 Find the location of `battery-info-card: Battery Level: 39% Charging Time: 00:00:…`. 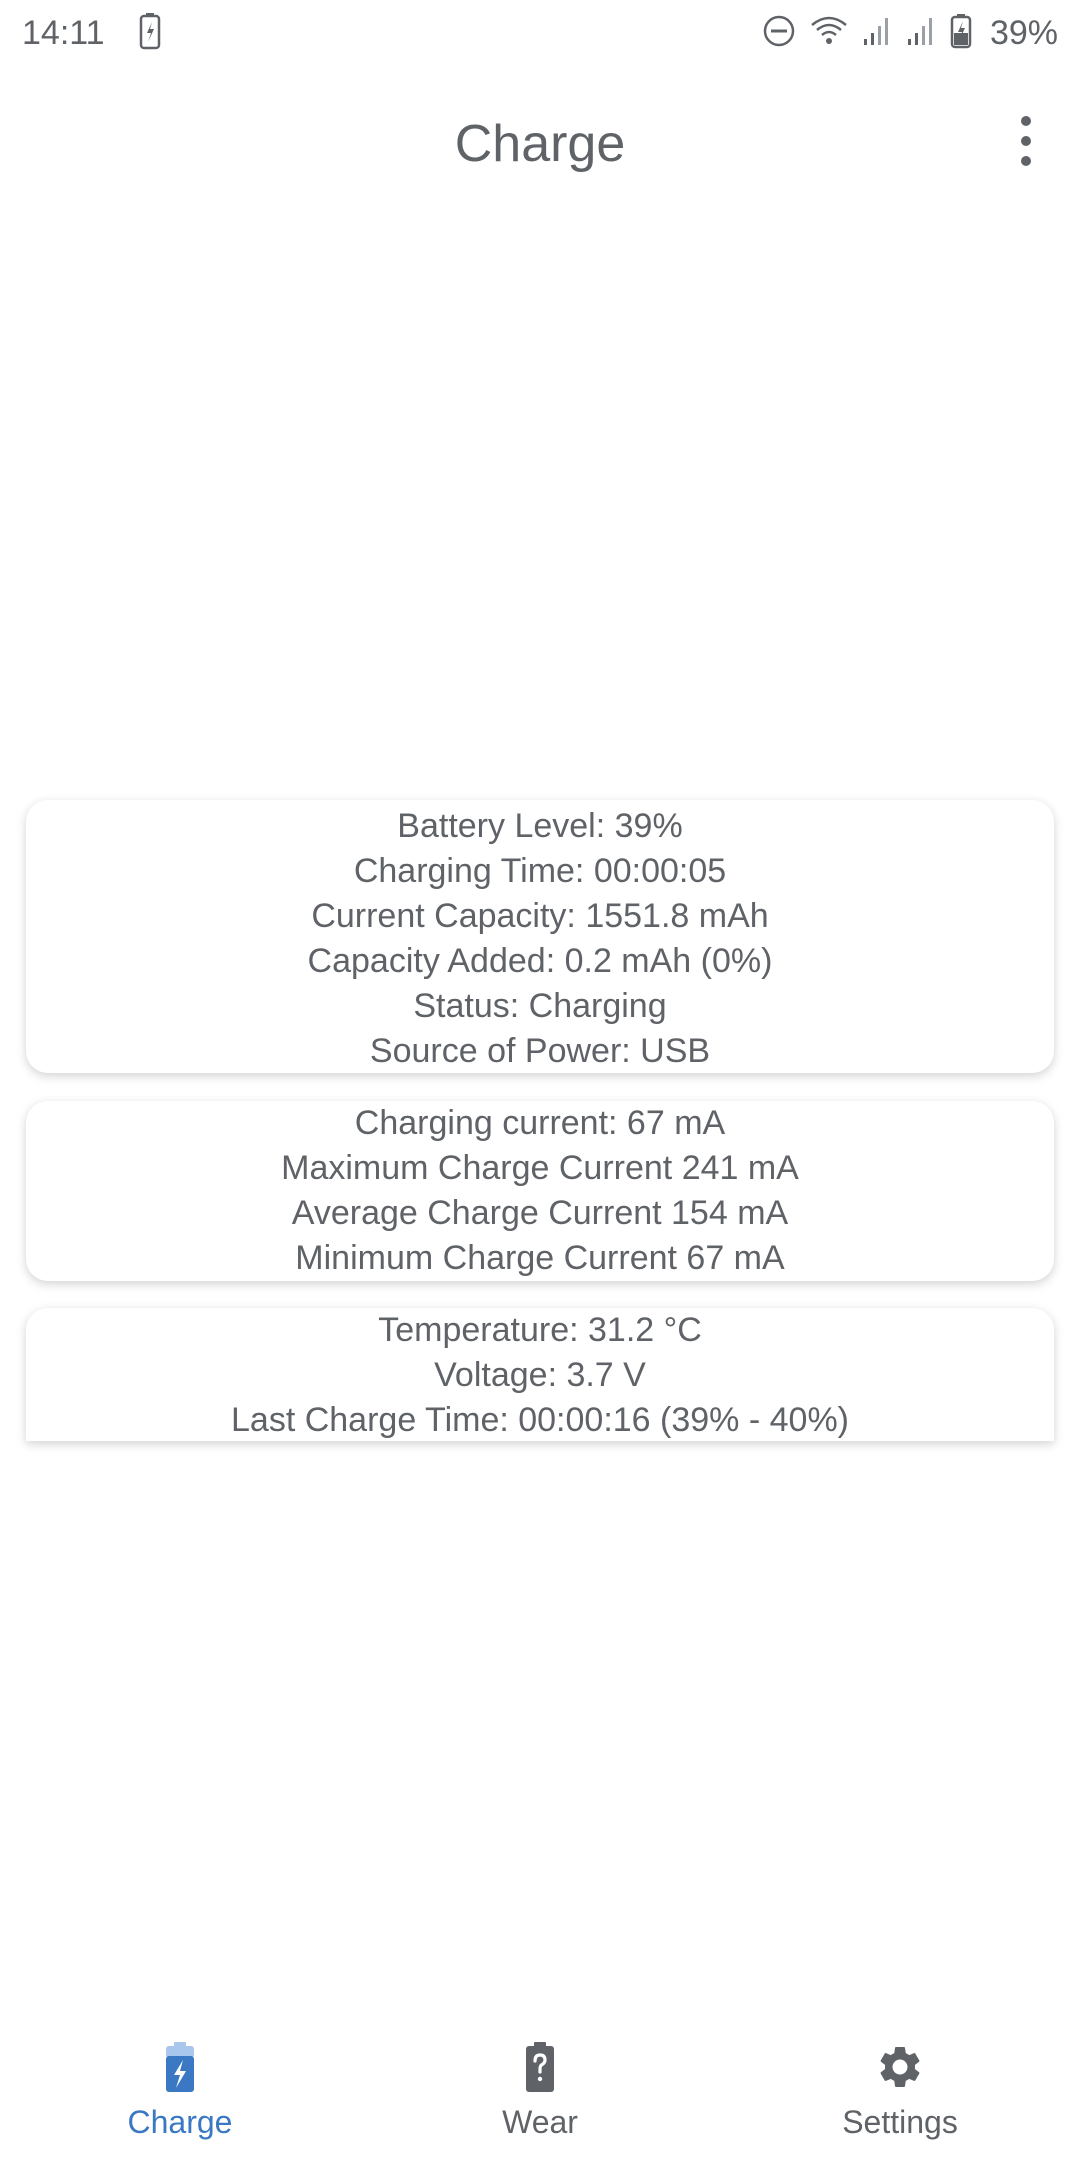

battery-info-card: Battery Level: 39% Charging Time: 00:00:… is located at coordinates (540, 936).